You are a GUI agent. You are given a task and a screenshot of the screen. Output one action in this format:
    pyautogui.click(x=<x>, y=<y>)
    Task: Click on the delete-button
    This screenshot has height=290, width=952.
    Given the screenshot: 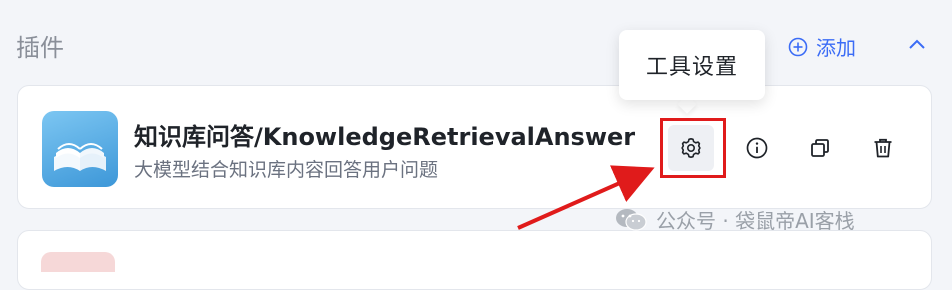 What is the action you would take?
    pyautogui.click(x=883, y=148)
    